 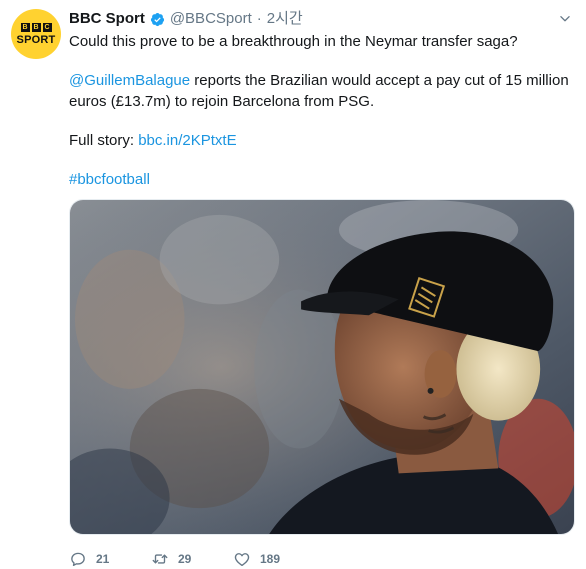 What do you see at coordinates (270, 559) in the screenshot?
I see `like-count: 189` at bounding box center [270, 559].